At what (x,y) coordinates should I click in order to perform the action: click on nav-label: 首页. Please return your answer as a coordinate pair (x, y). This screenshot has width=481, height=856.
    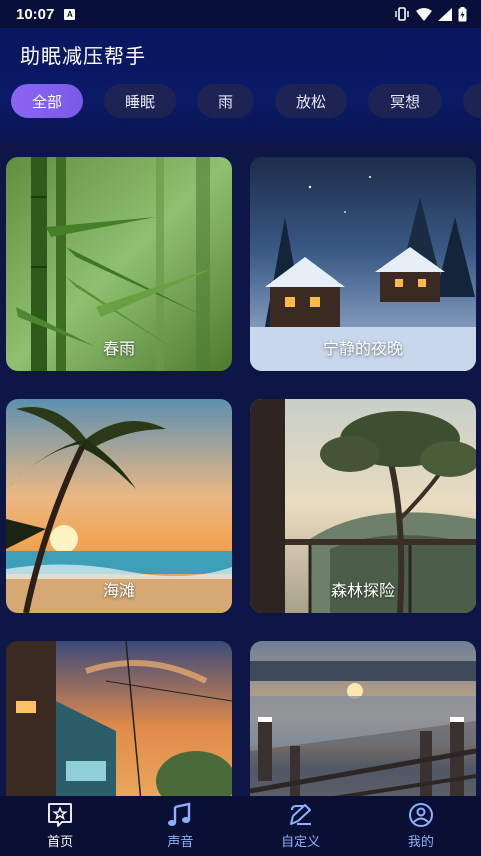
    Looking at the image, I should click on (60, 842).